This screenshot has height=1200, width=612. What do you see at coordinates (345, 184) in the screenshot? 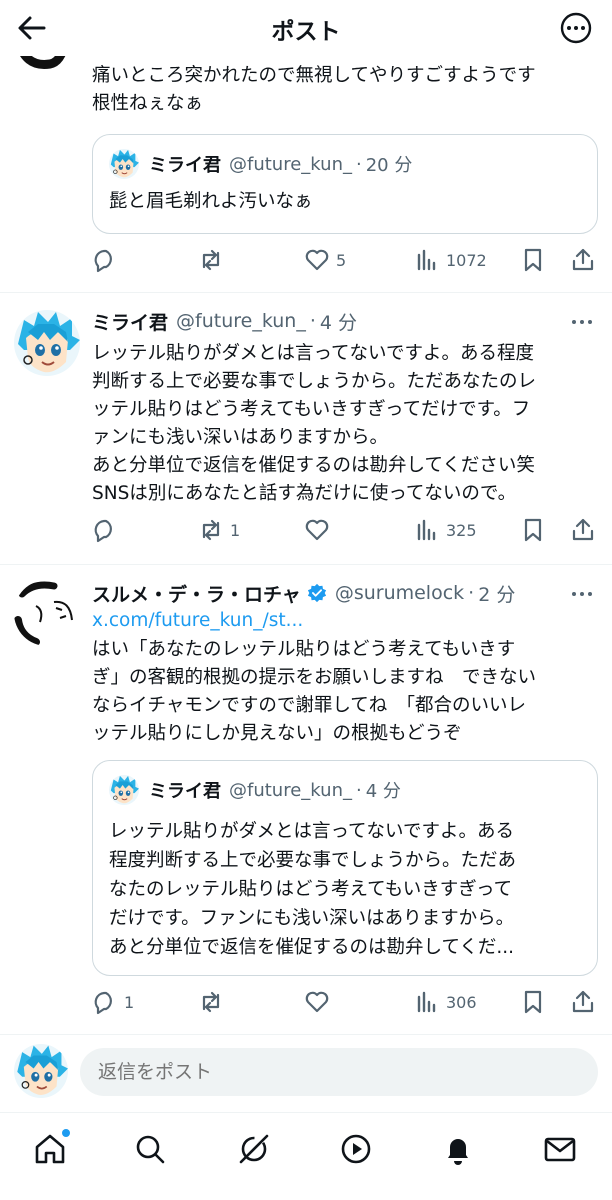
I see `quoted-tweet: ミライ君 @future_kun_ · 20 分 髭と眉毛剃れよ汚いなぁ` at bounding box center [345, 184].